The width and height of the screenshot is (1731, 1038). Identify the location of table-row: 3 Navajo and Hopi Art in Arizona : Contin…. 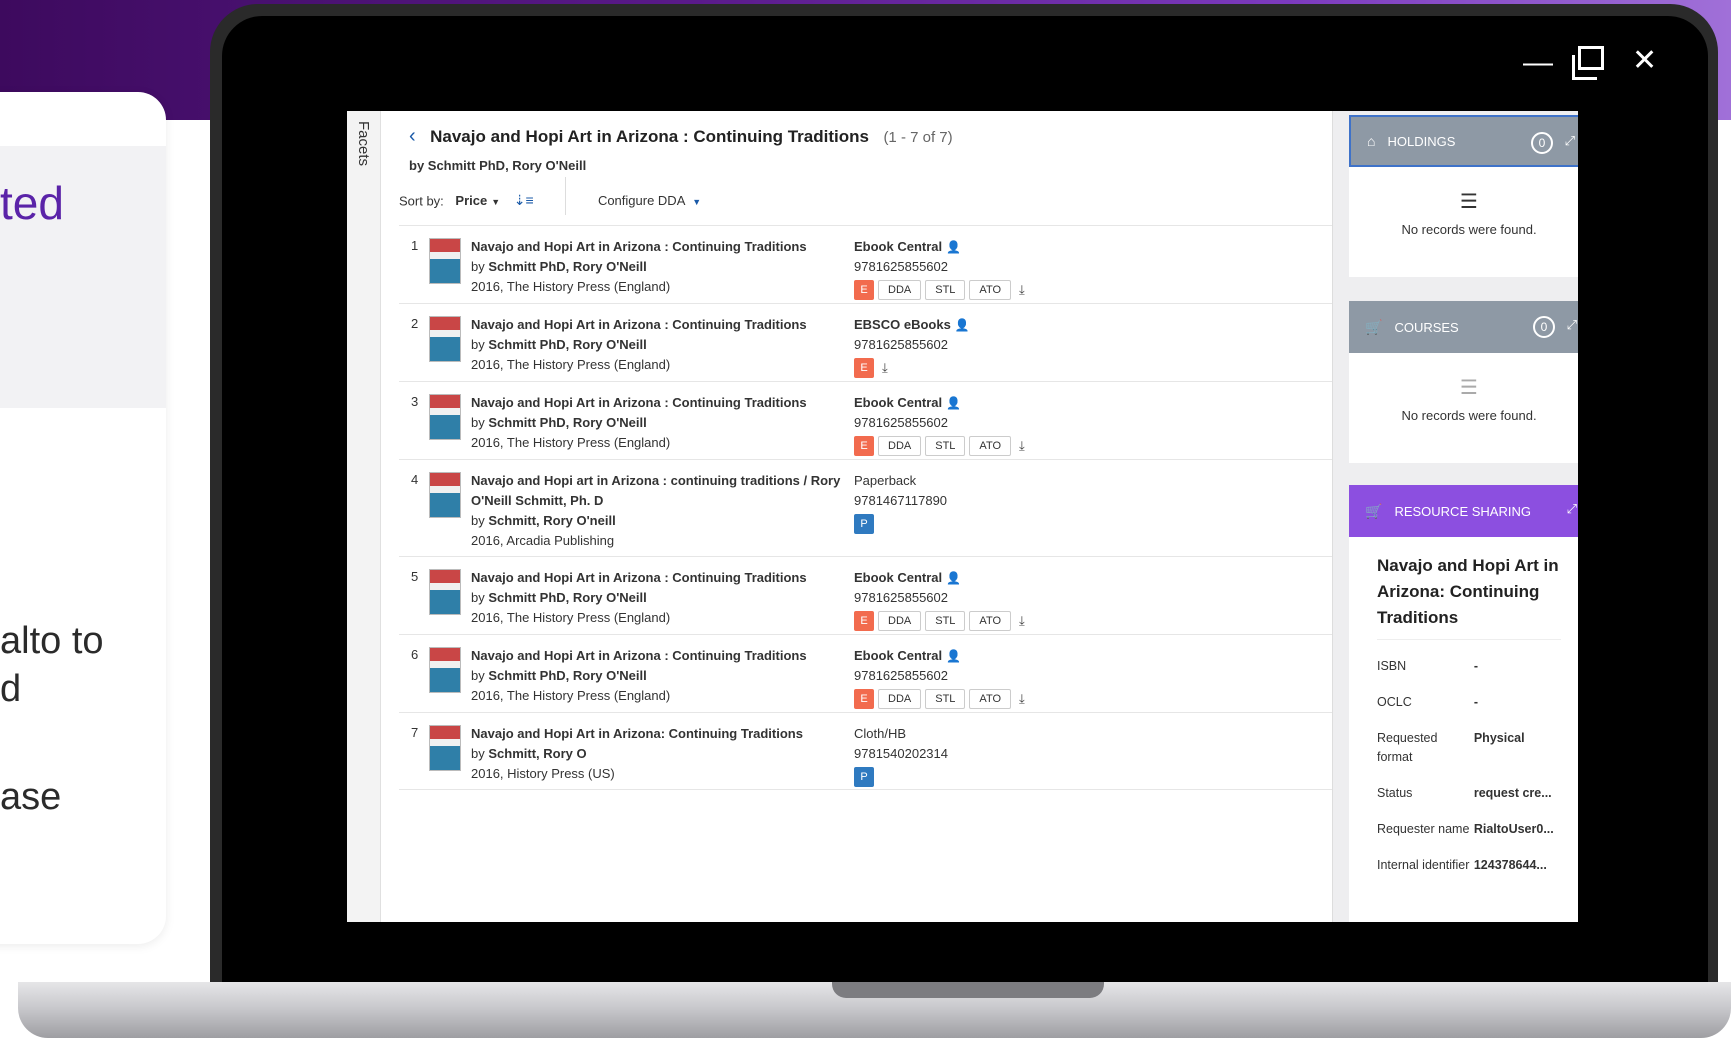
(865, 420).